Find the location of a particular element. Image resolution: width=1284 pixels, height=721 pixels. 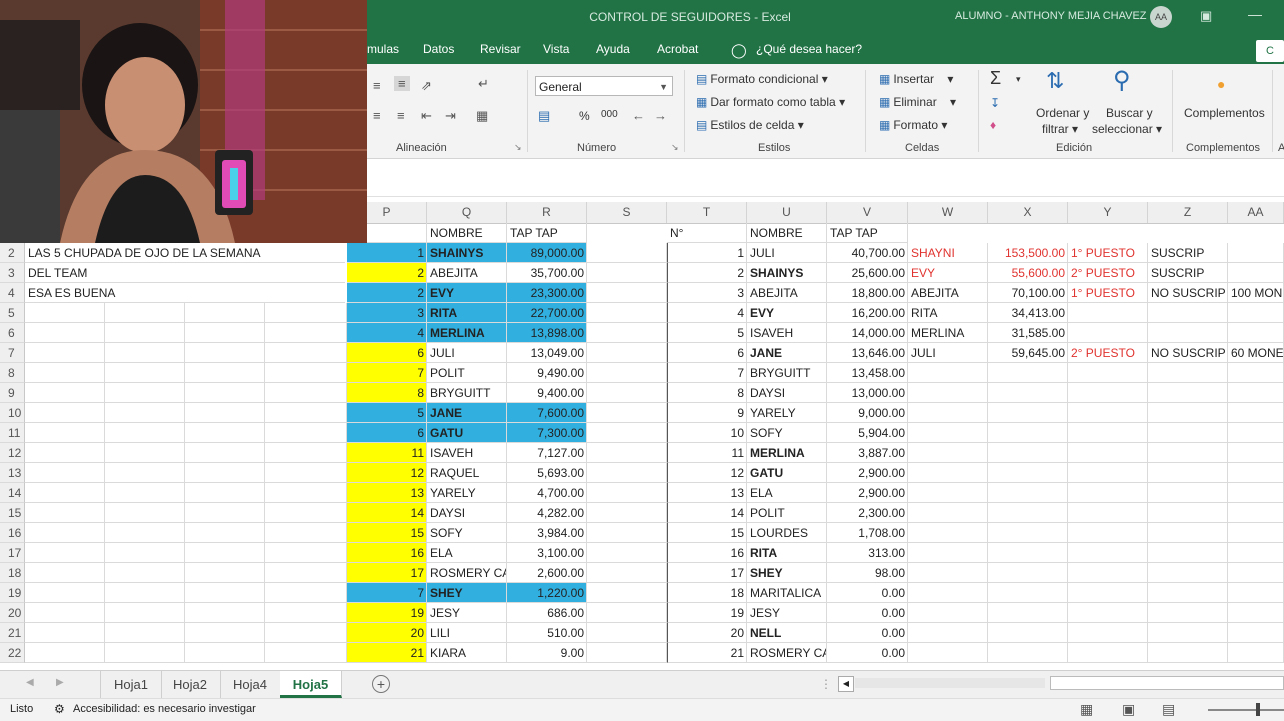

place-cell: 2° PUESTO is located at coordinates (1108, 353).